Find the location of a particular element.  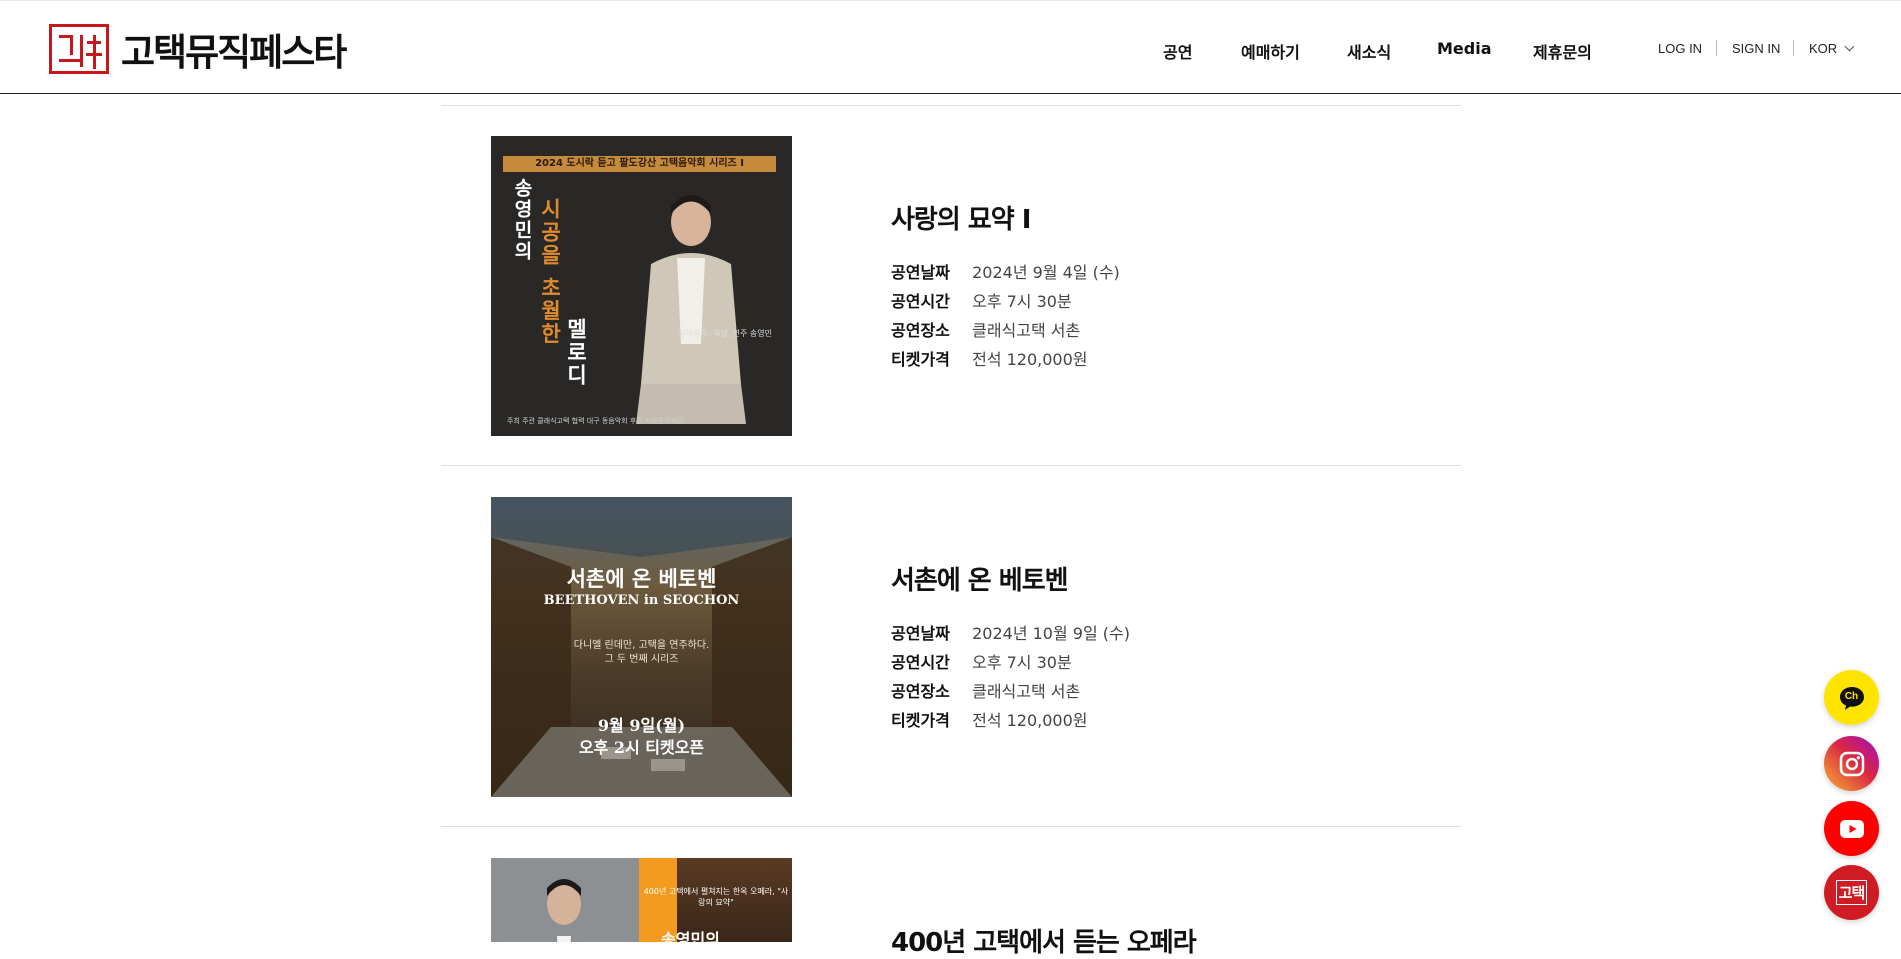

logo-mark-icon: 고택 is located at coordinates (1851, 892).